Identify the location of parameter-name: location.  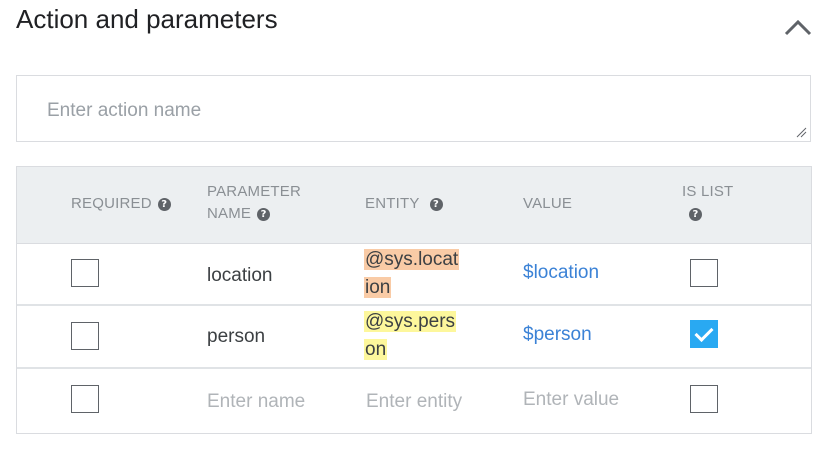
(240, 276).